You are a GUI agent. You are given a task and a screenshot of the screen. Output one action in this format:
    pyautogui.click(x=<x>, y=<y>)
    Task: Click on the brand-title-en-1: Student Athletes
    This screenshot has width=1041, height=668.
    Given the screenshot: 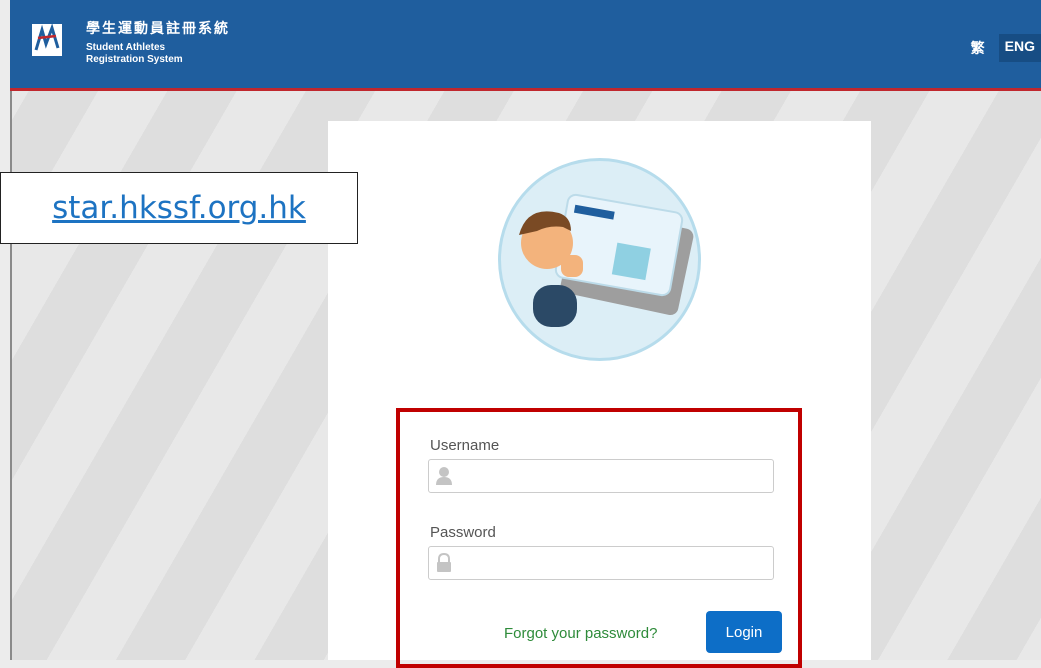 What is the action you would take?
    pyautogui.click(x=126, y=47)
    